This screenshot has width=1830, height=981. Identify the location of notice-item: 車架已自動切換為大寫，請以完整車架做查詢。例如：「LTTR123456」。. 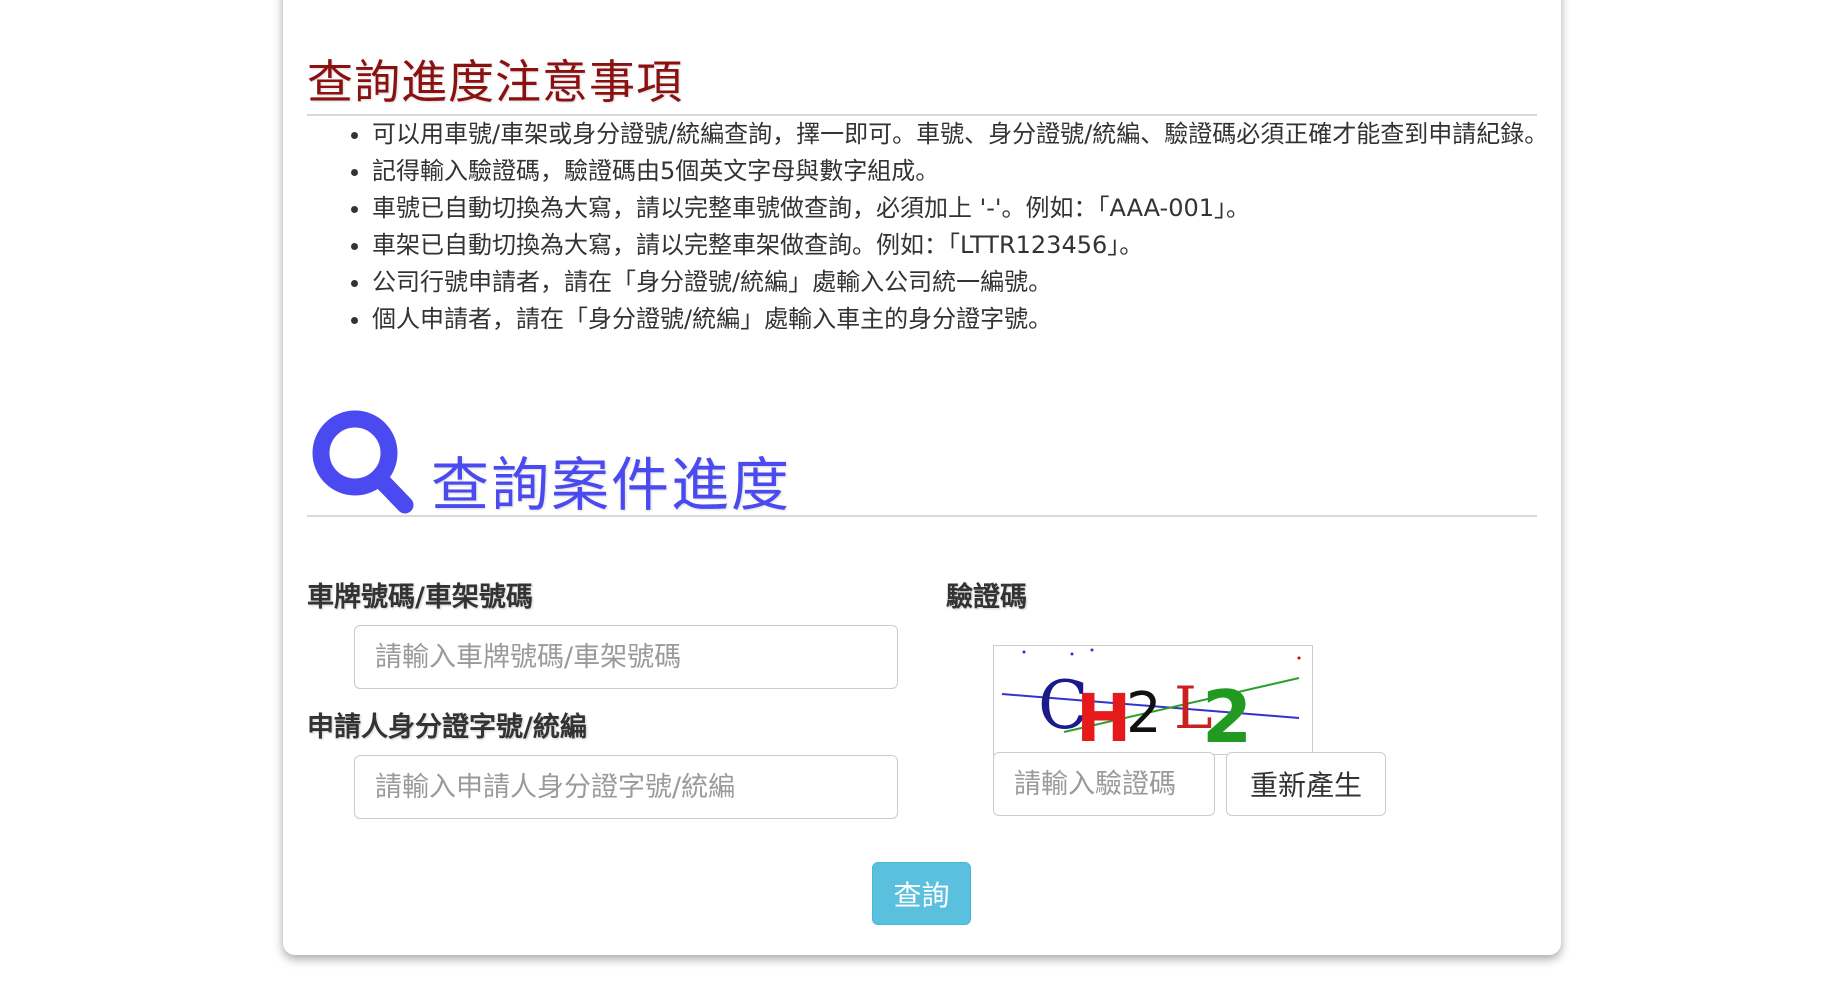
(967, 245).